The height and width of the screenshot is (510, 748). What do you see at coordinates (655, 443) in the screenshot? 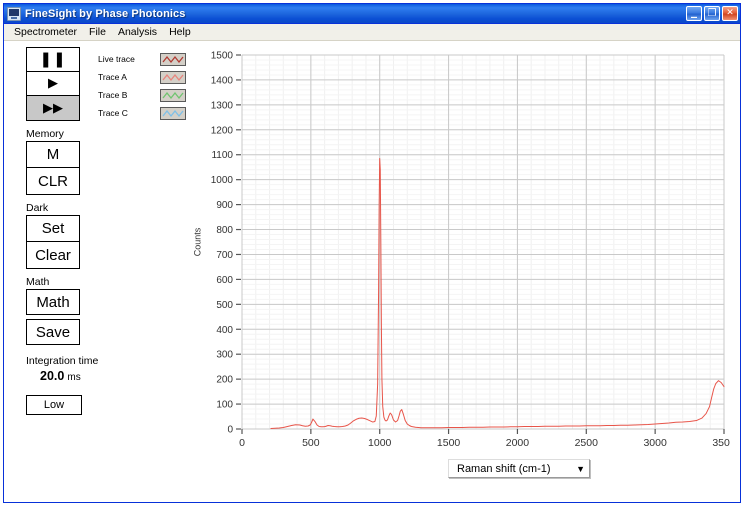
I see `svg-text: 3000` at bounding box center [655, 443].